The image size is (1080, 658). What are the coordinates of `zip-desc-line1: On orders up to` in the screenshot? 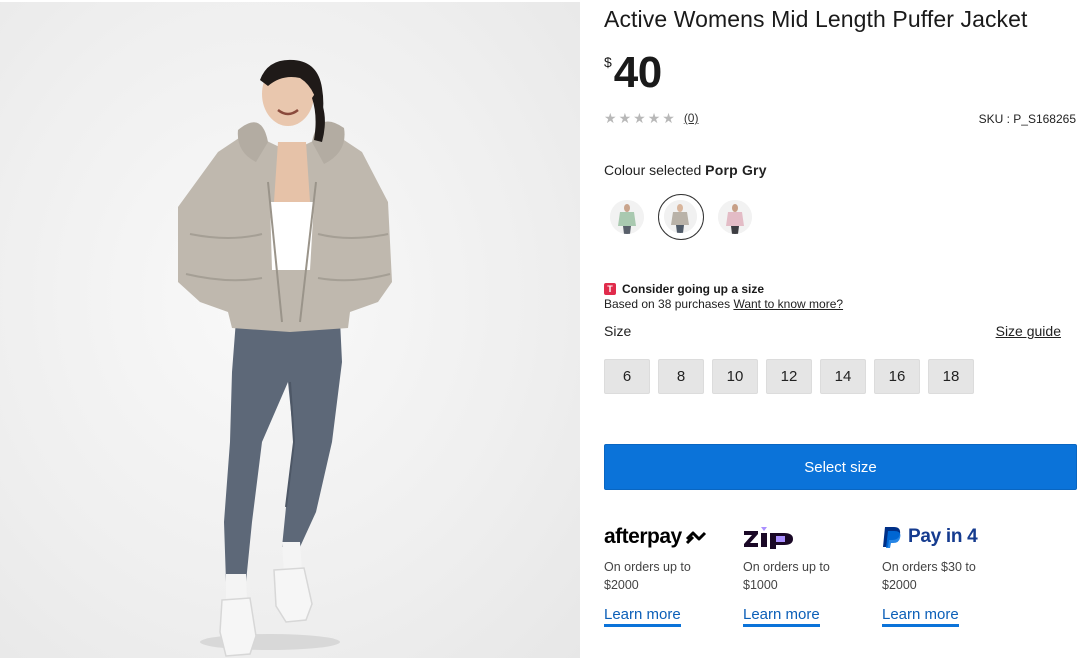 It's located at (786, 567).